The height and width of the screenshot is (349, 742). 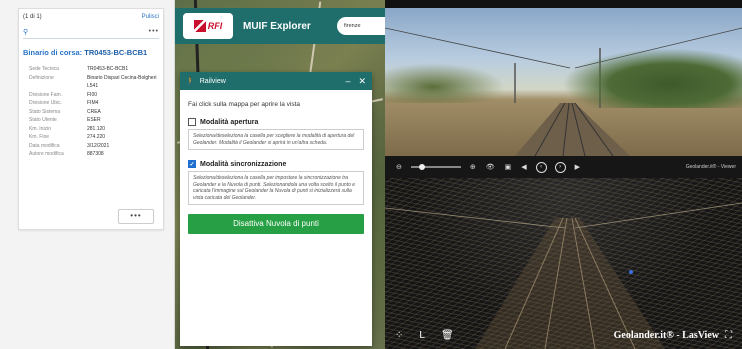 I want to click on attribute-key: Stato Sistema, so click(x=45, y=111).